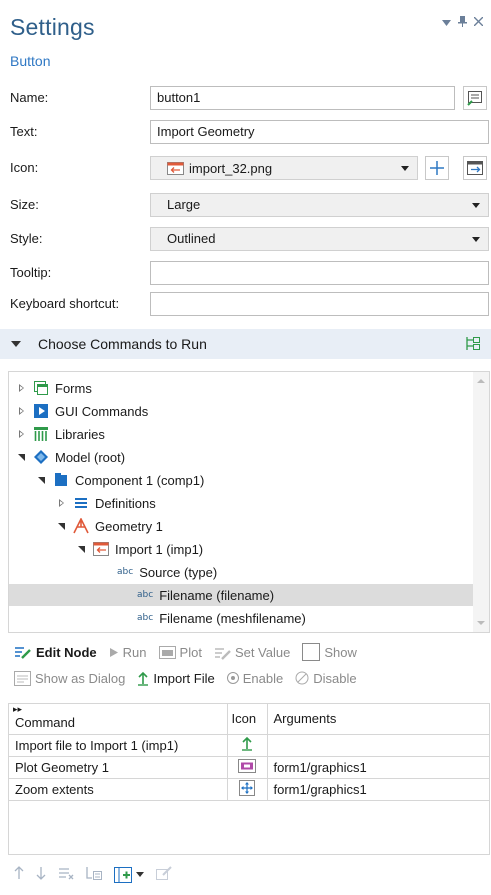 The image size is (491, 895). Describe the element at coordinates (247, 719) in the screenshot. I see `column-header-icon: Icon` at that location.